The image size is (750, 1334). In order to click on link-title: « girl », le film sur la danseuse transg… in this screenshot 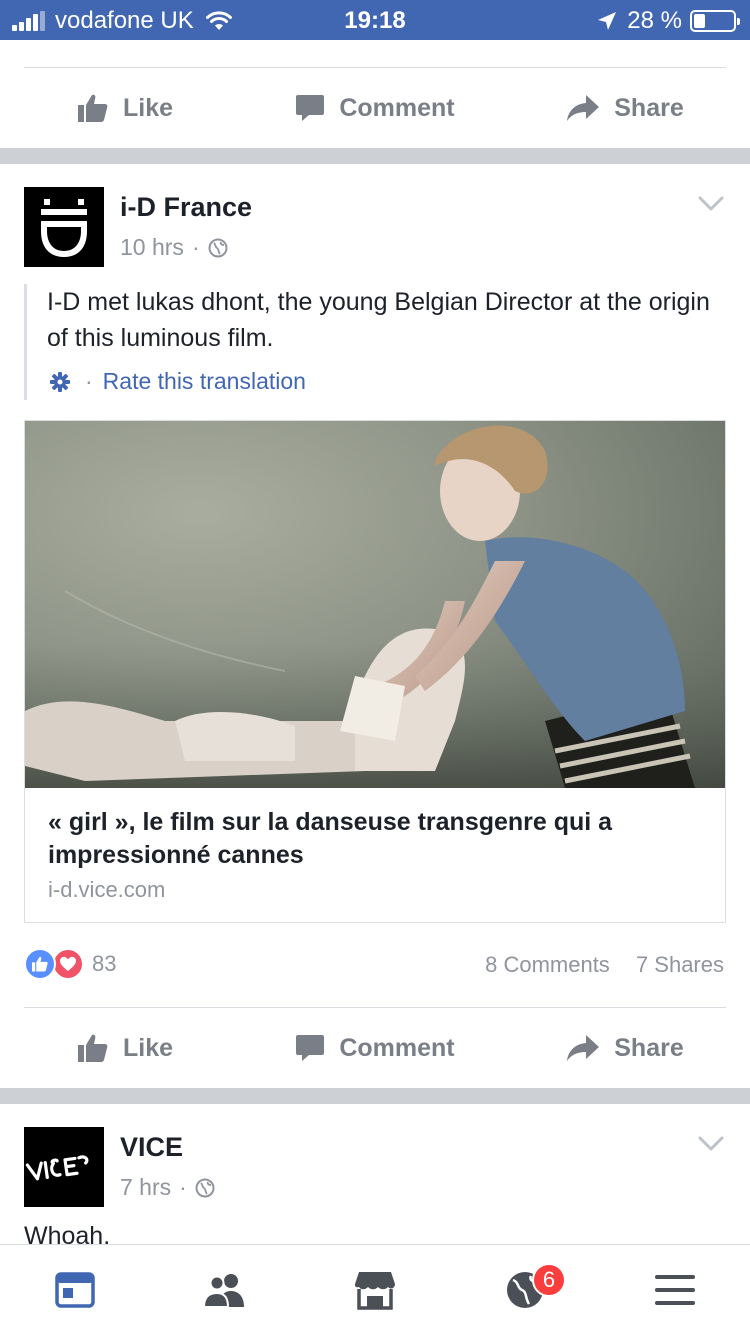, I will do `click(378, 839)`.